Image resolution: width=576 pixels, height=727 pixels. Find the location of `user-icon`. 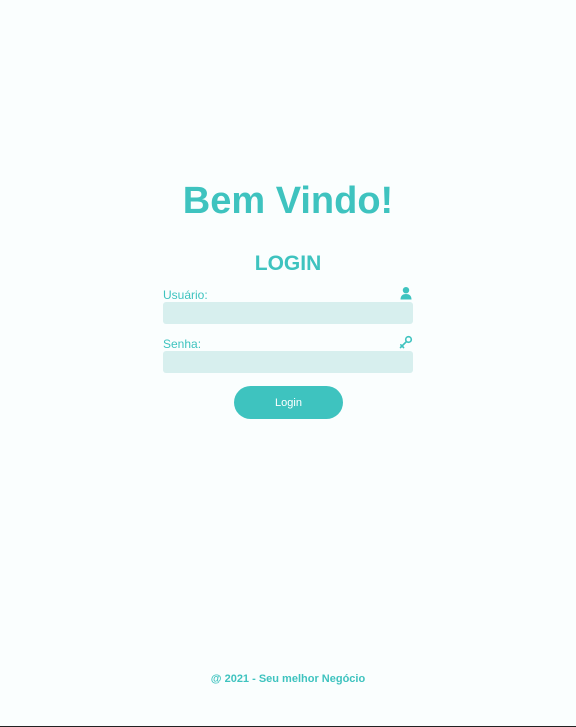

user-icon is located at coordinates (406, 293).